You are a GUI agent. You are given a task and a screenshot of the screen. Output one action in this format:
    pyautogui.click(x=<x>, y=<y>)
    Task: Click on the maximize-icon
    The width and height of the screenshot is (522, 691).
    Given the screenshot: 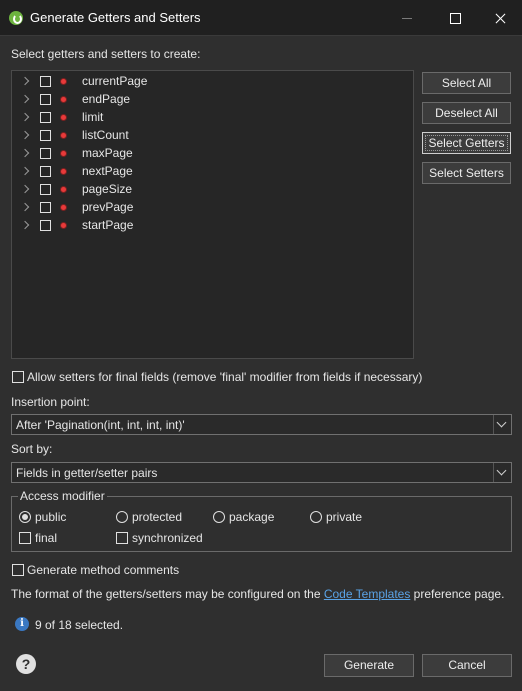 What is the action you would take?
    pyautogui.click(x=455, y=18)
    